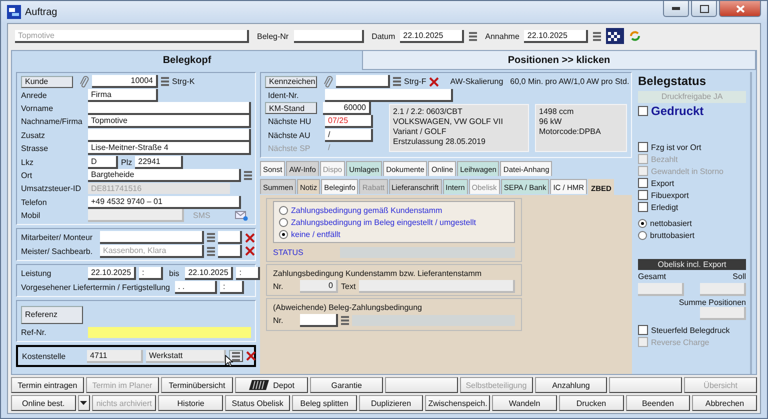 The image size is (768, 419). I want to click on target-field, so click(723, 289).